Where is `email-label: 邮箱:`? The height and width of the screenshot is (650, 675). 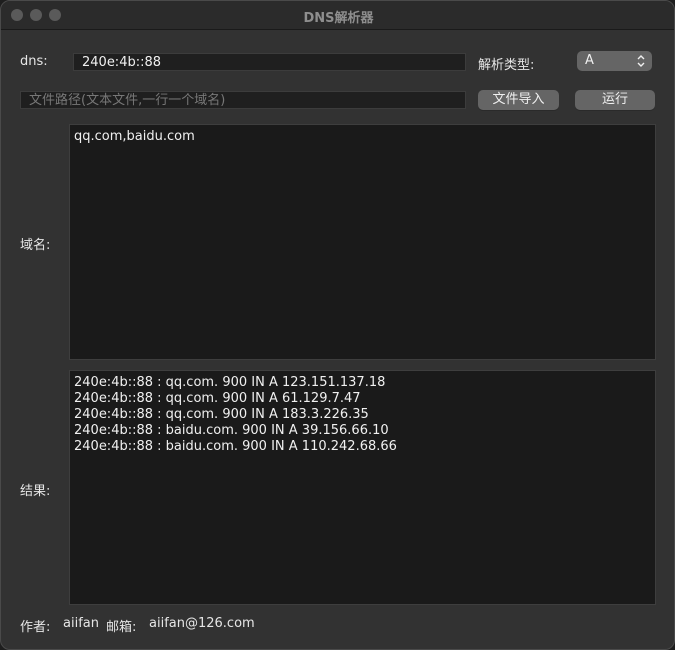
email-label: 邮箱: is located at coordinates (121, 627).